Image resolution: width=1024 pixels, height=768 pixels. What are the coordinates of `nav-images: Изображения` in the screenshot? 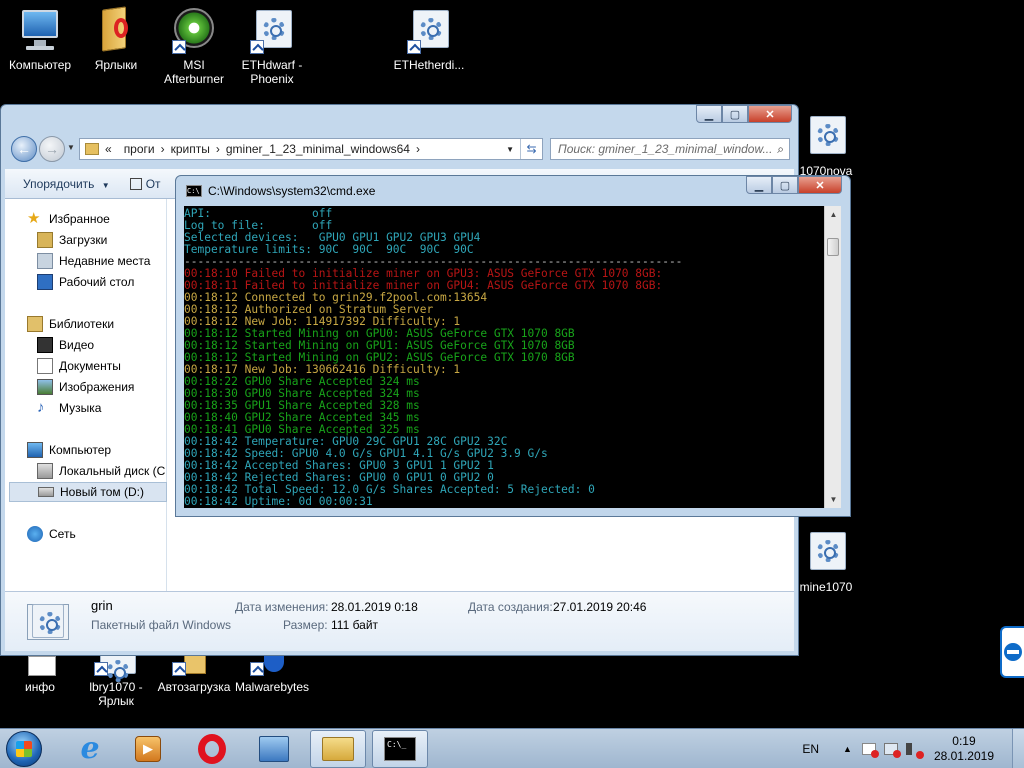 It's located at (85, 387).